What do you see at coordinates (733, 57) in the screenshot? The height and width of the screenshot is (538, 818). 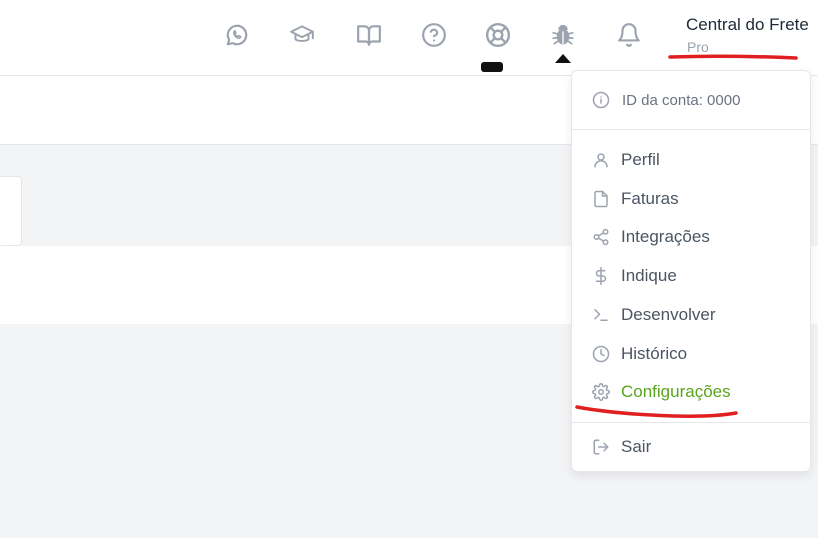 I see `red-underline-annotation-user` at bounding box center [733, 57].